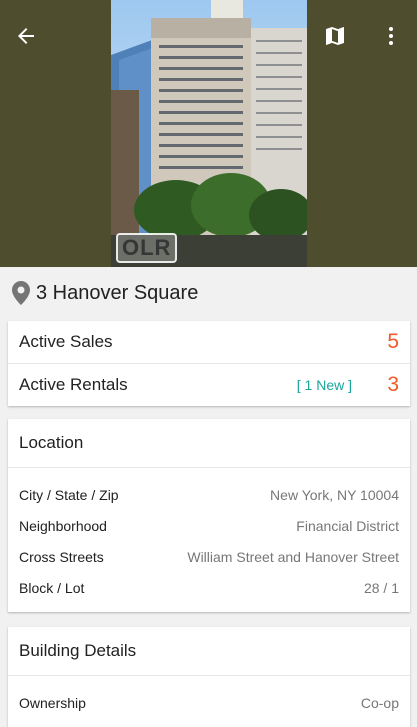  I want to click on detail-value: Financial District, so click(347, 525).